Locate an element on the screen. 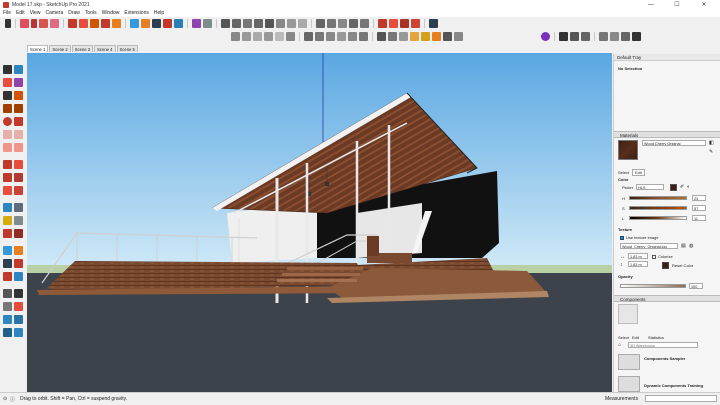 This screenshot has height=405, width=720. trim-icon is located at coordinates (352, 36).